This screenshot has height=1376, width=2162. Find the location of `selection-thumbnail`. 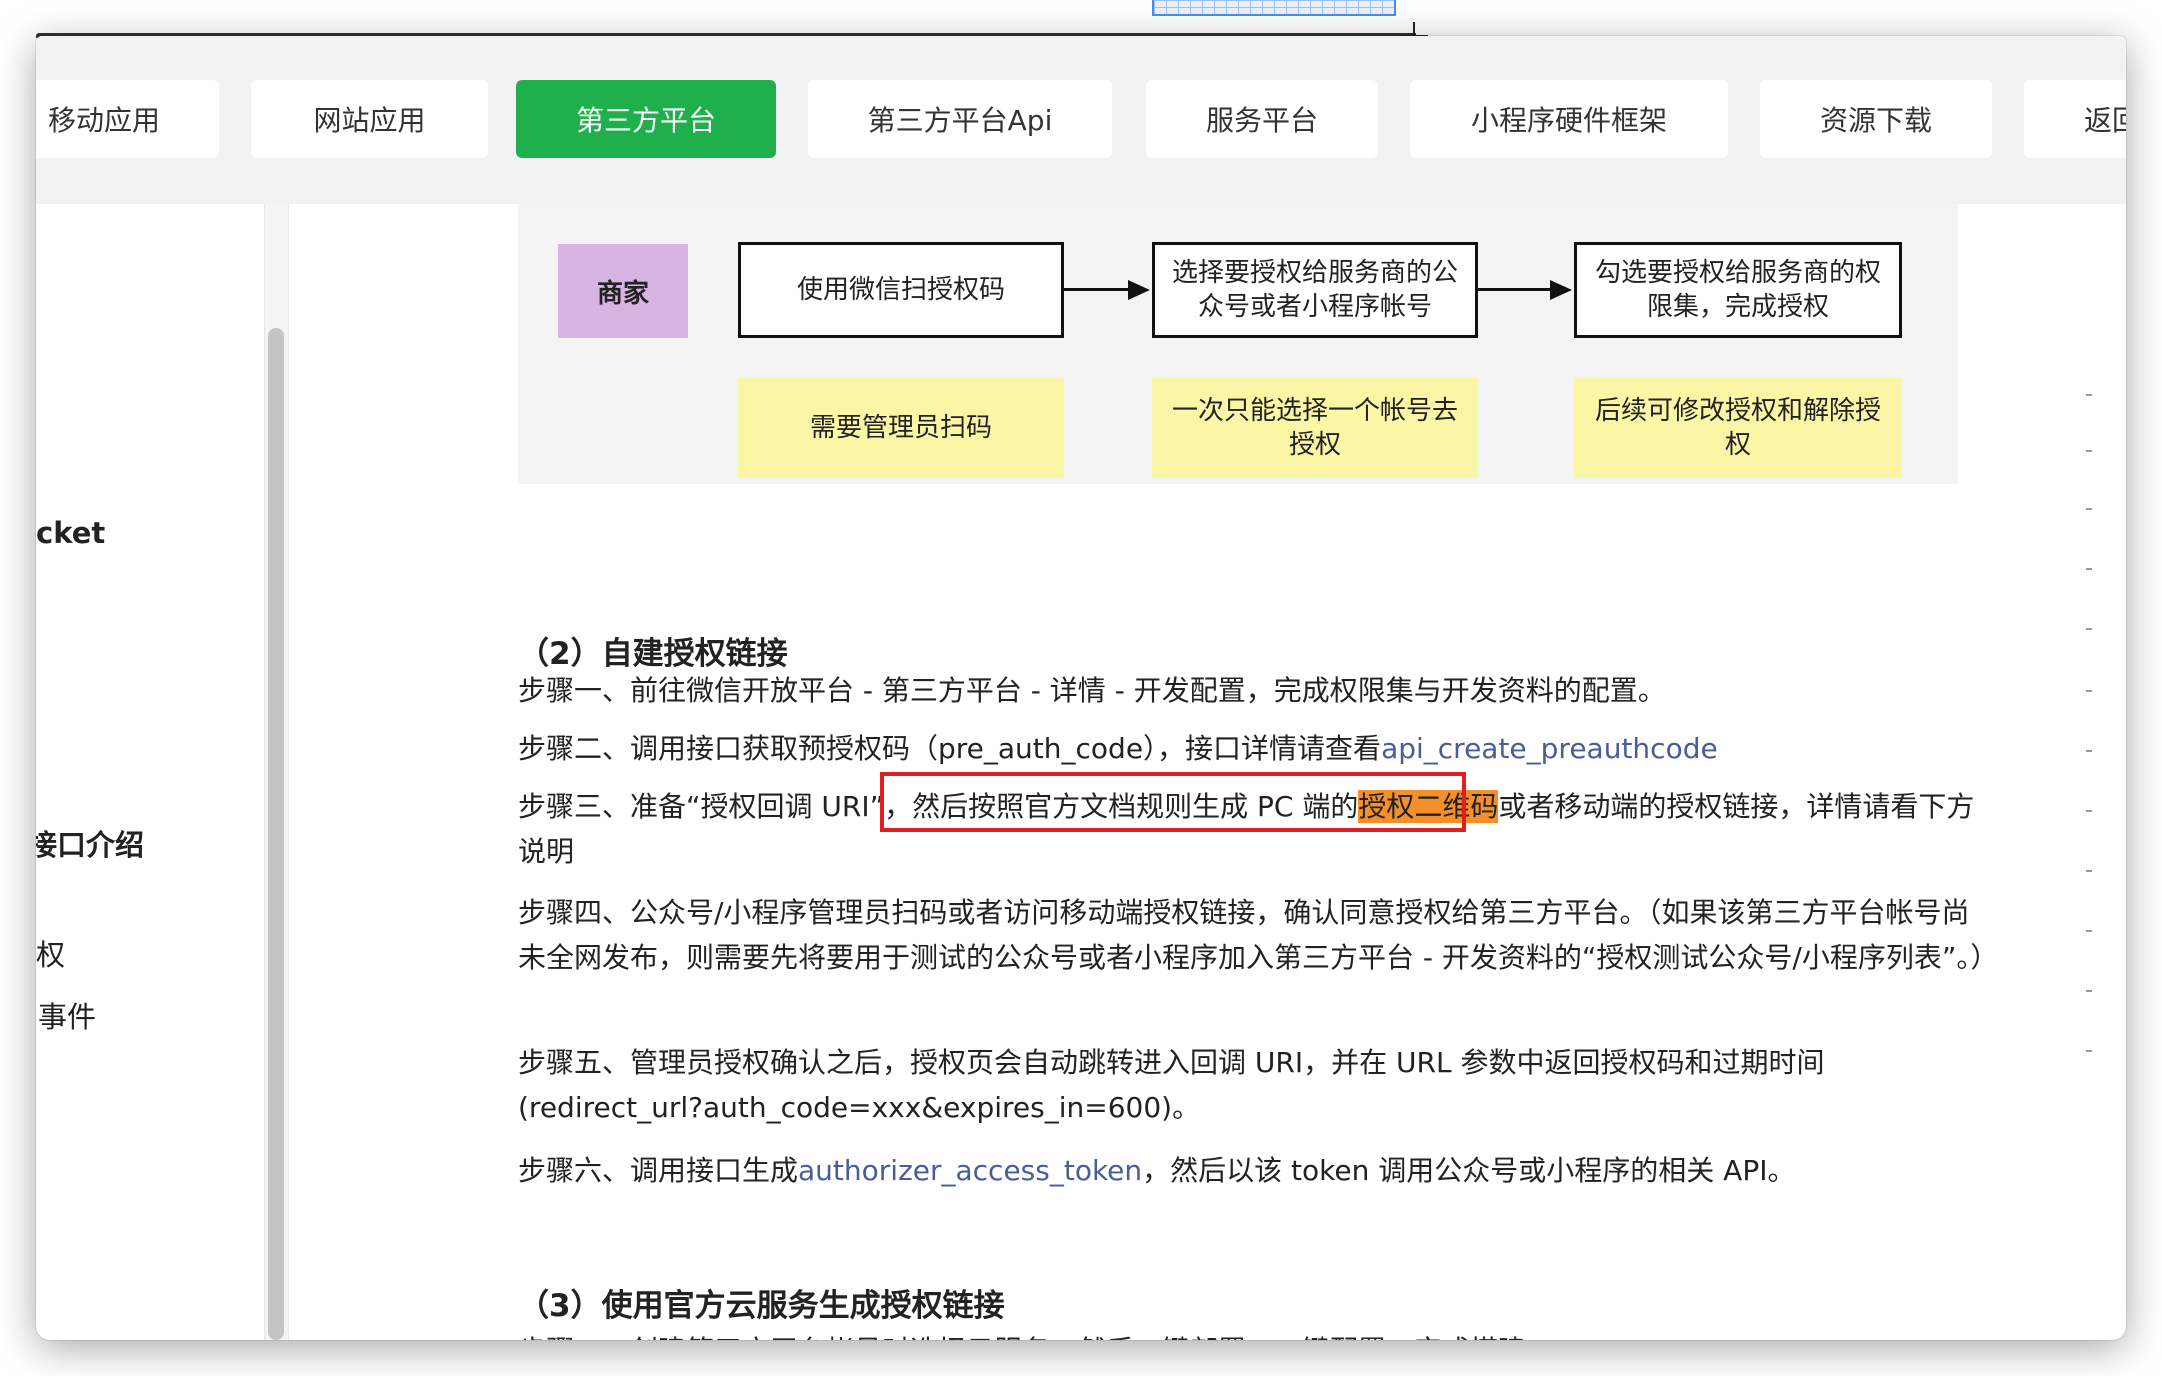

selection-thumbnail is located at coordinates (1274, 8).